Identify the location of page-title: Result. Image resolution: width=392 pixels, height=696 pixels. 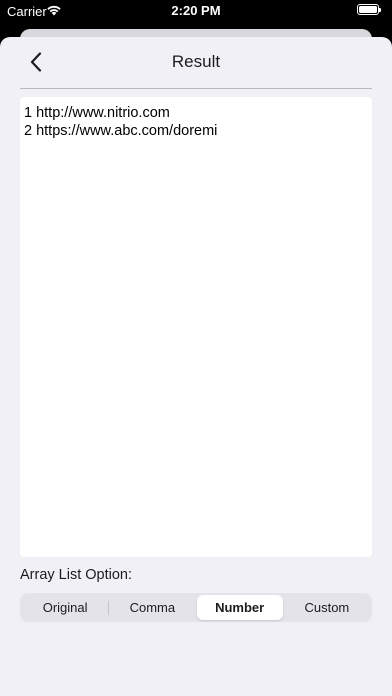
(196, 61).